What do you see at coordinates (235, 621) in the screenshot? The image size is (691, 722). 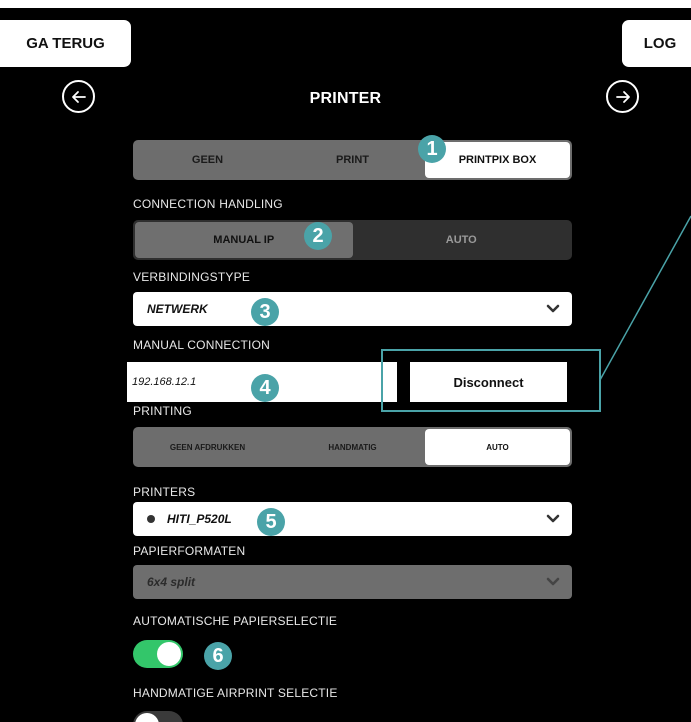 I see `auto-paper-label: AUTOMATISCHE PAPIERSELECTIE` at bounding box center [235, 621].